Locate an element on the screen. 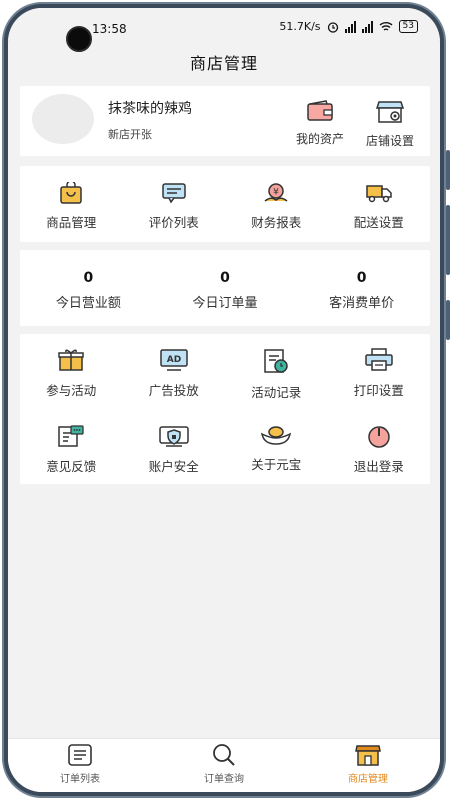 This screenshot has height=800, width=450. advertising-label: 广告投放 is located at coordinates (173, 390).